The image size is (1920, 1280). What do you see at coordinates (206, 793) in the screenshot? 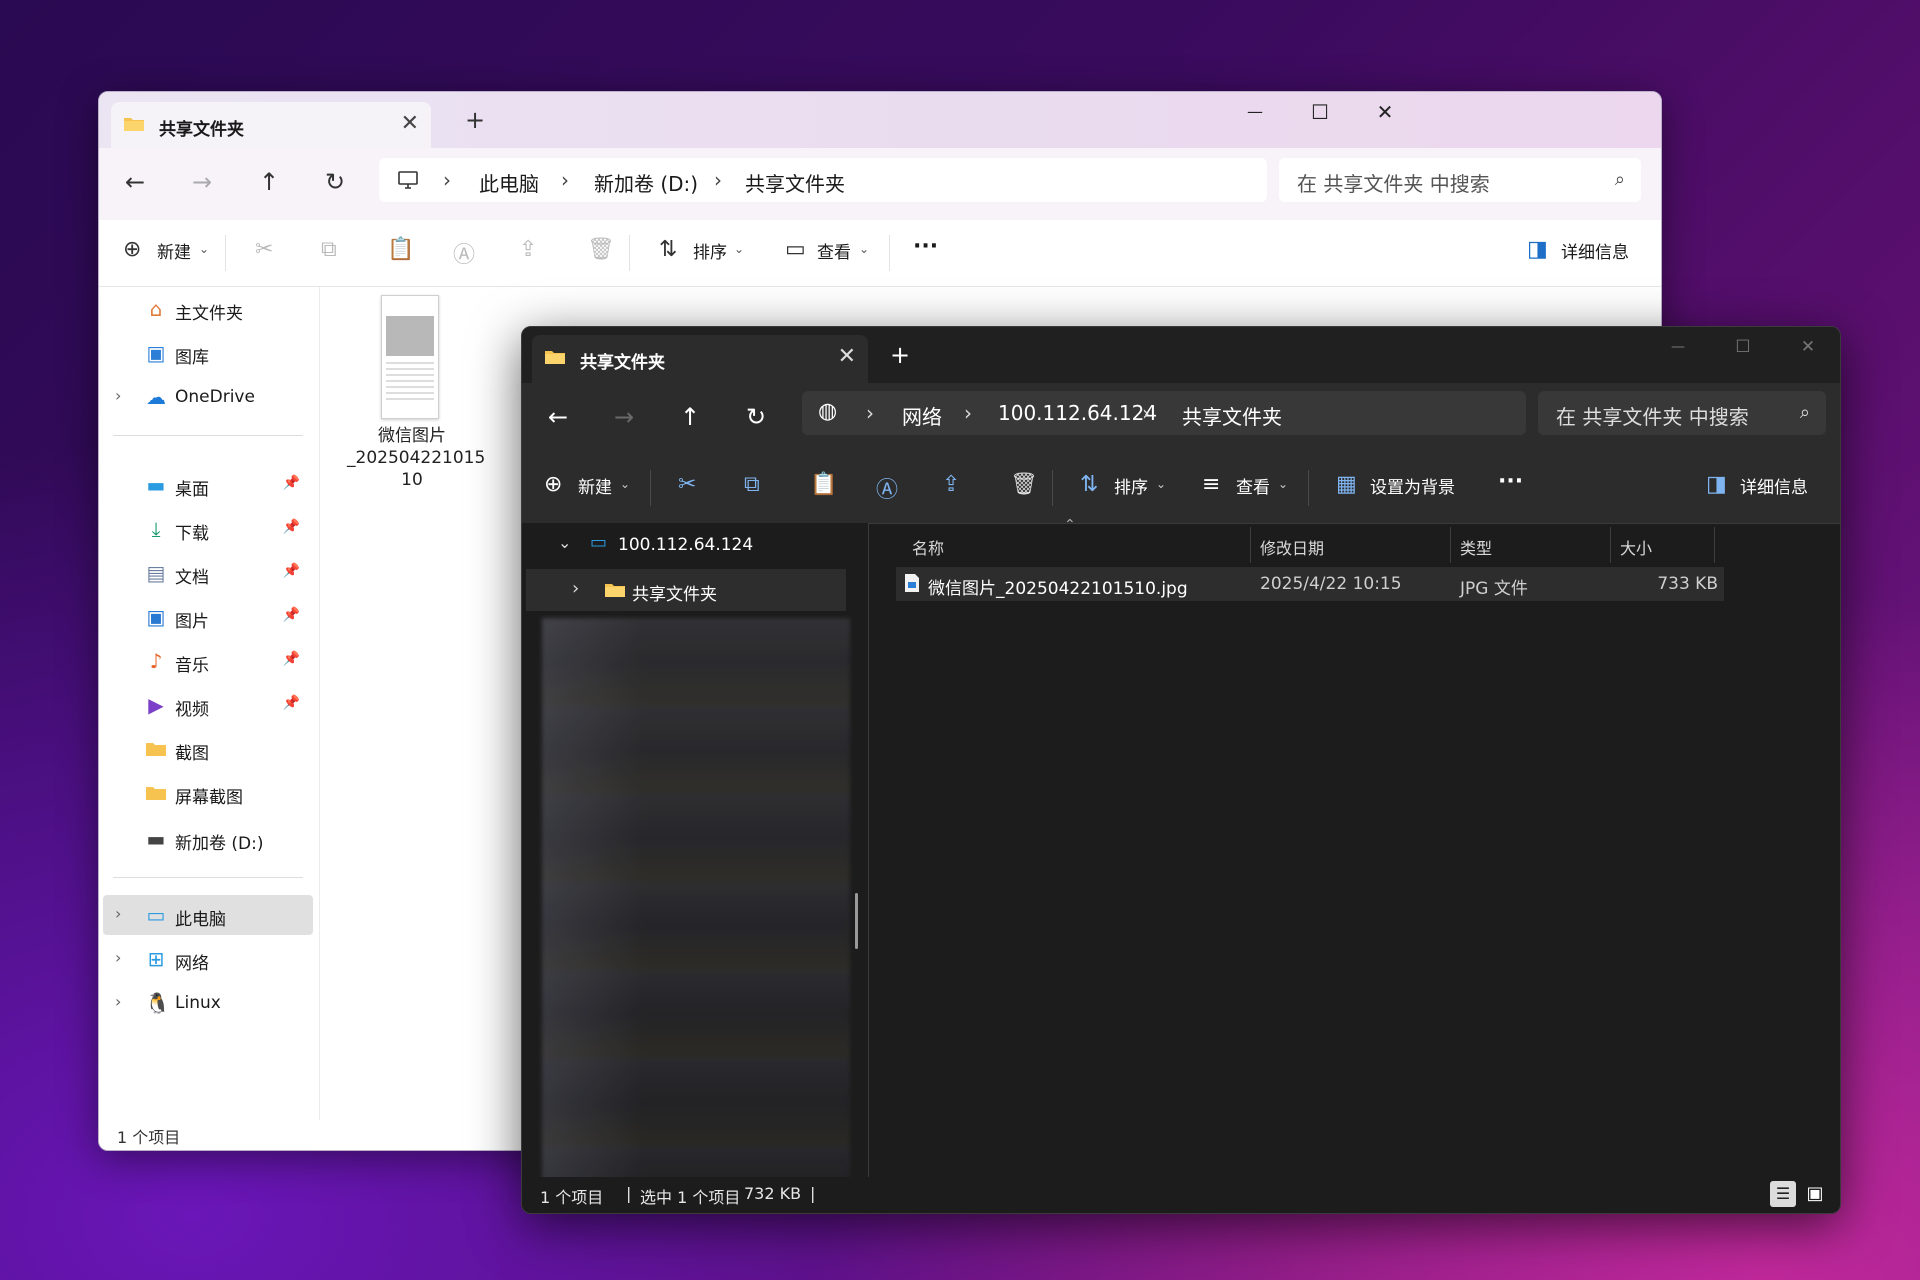
I see `sidebar-item-screen-captures: 屏幕截图` at bounding box center [206, 793].